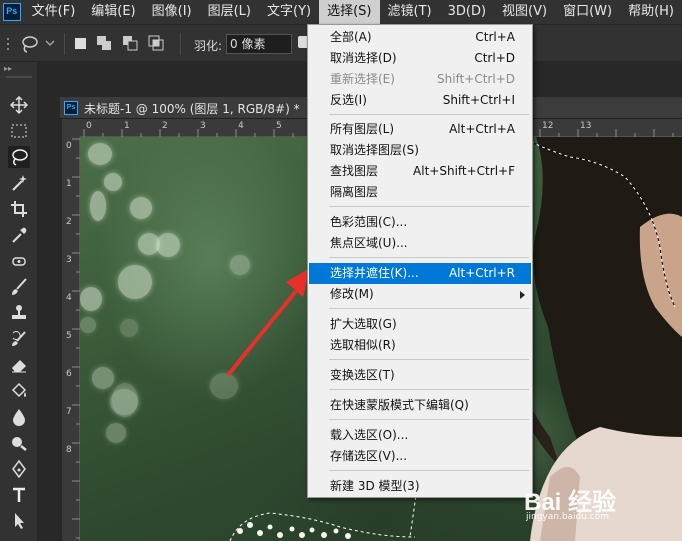 This screenshot has height=541, width=682. I want to click on menu-item-modify: 修改(M), so click(420, 294).